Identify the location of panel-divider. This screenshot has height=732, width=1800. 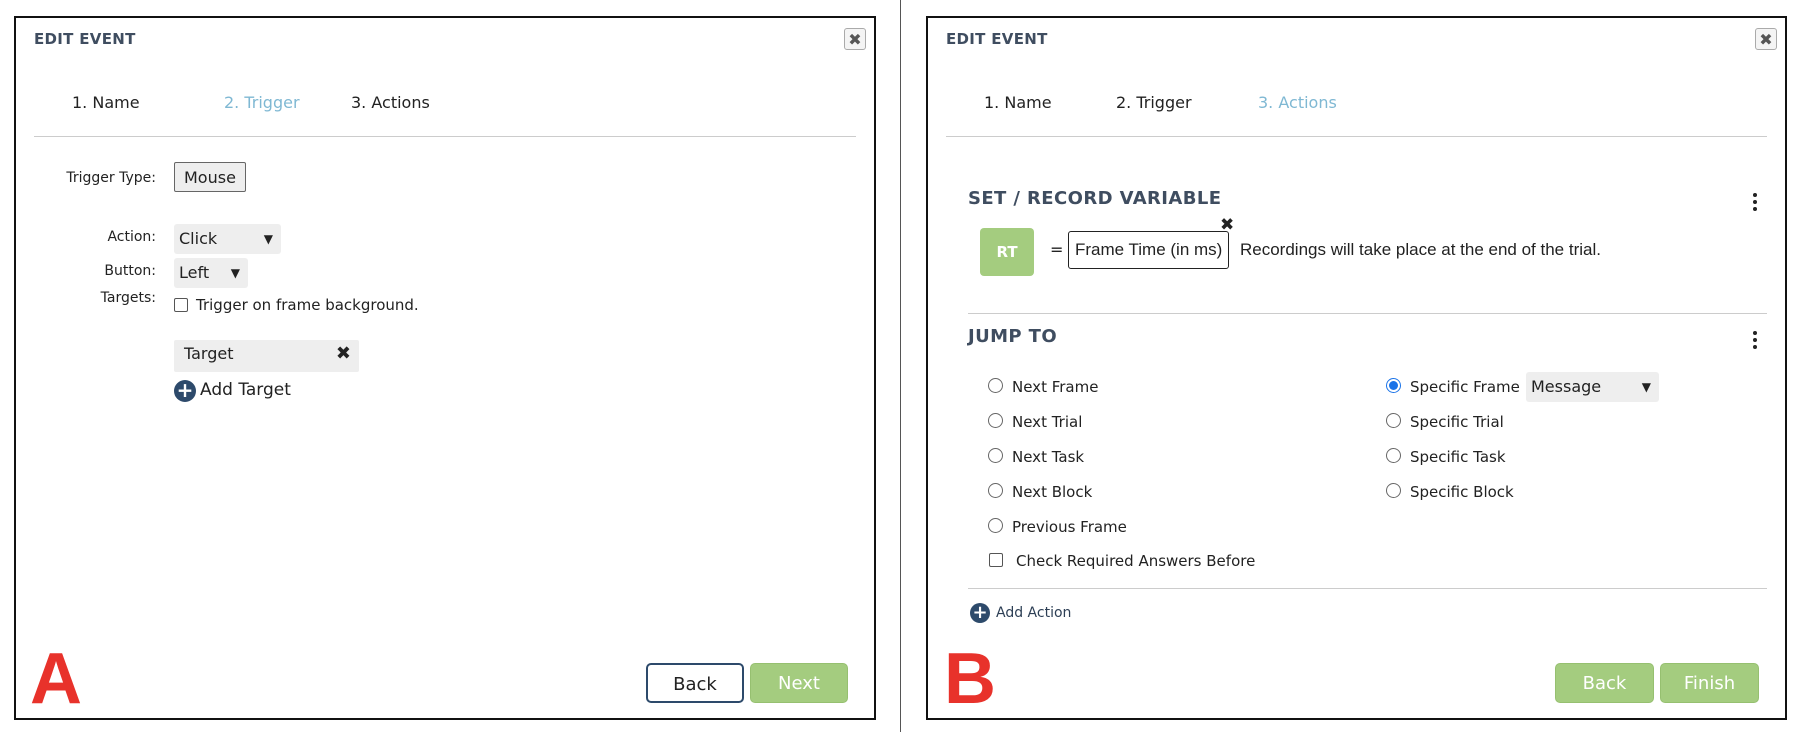
(900, 366).